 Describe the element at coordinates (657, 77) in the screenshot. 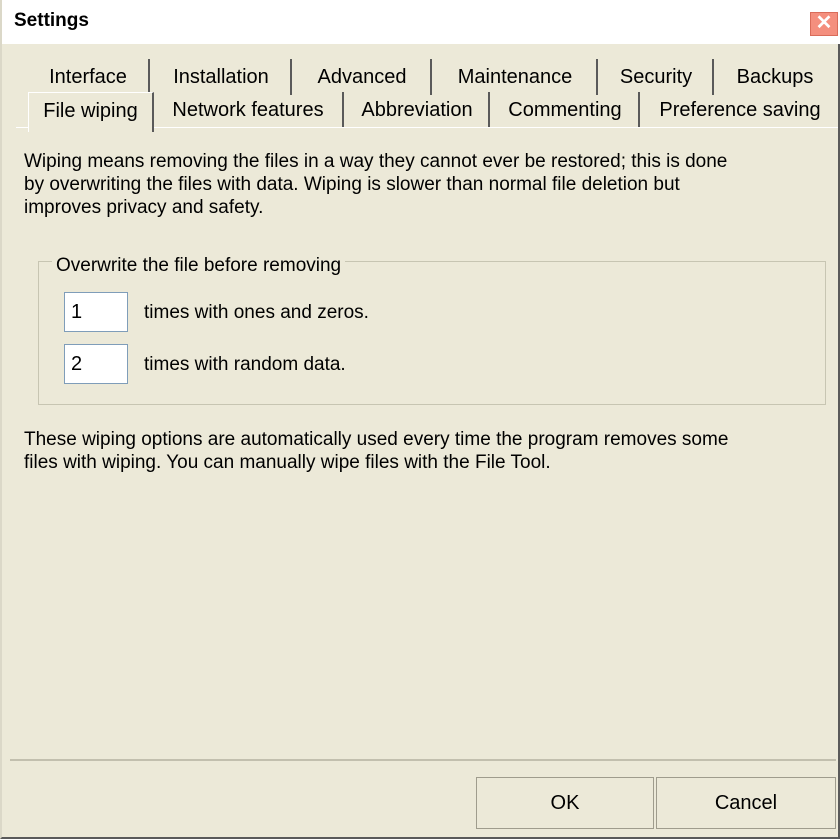

I see `tab-security: Security` at that location.